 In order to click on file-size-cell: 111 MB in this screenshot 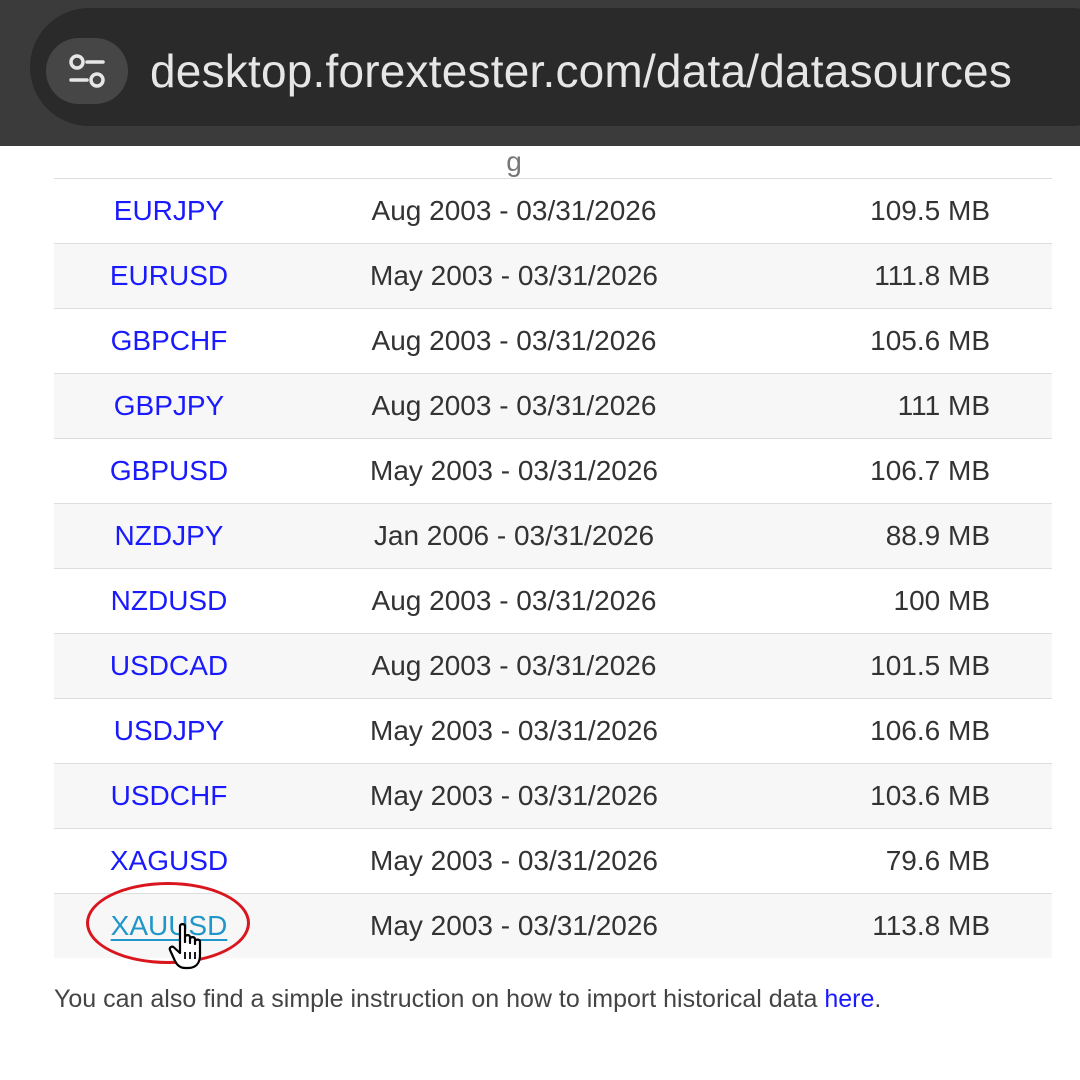, I will do `click(898, 406)`.